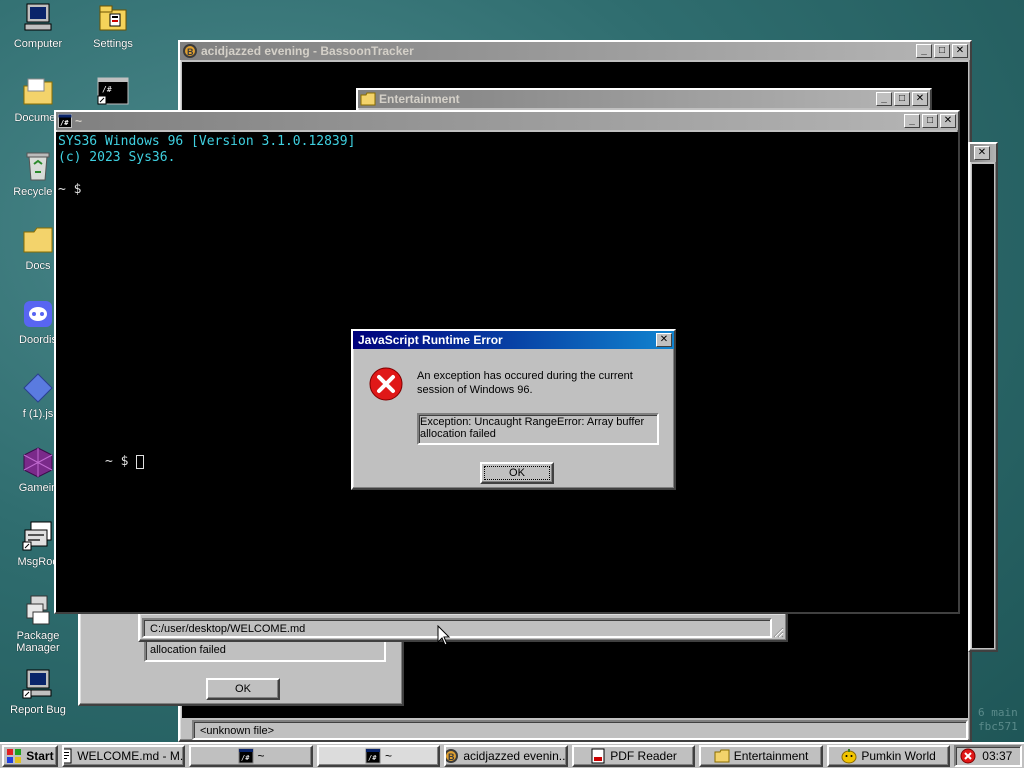  What do you see at coordinates (38, 388) in the screenshot?
I see `js-diamond-icon` at bounding box center [38, 388].